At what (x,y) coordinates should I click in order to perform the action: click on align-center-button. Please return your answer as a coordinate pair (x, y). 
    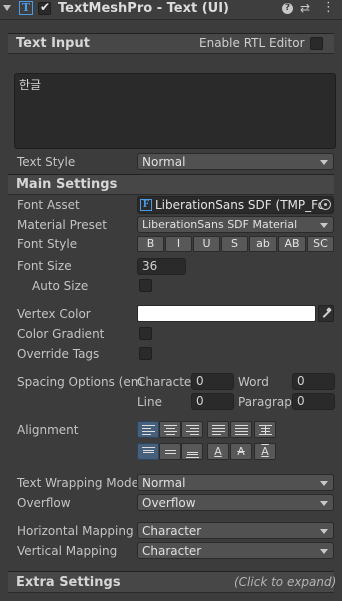
    Looking at the image, I should click on (170, 429).